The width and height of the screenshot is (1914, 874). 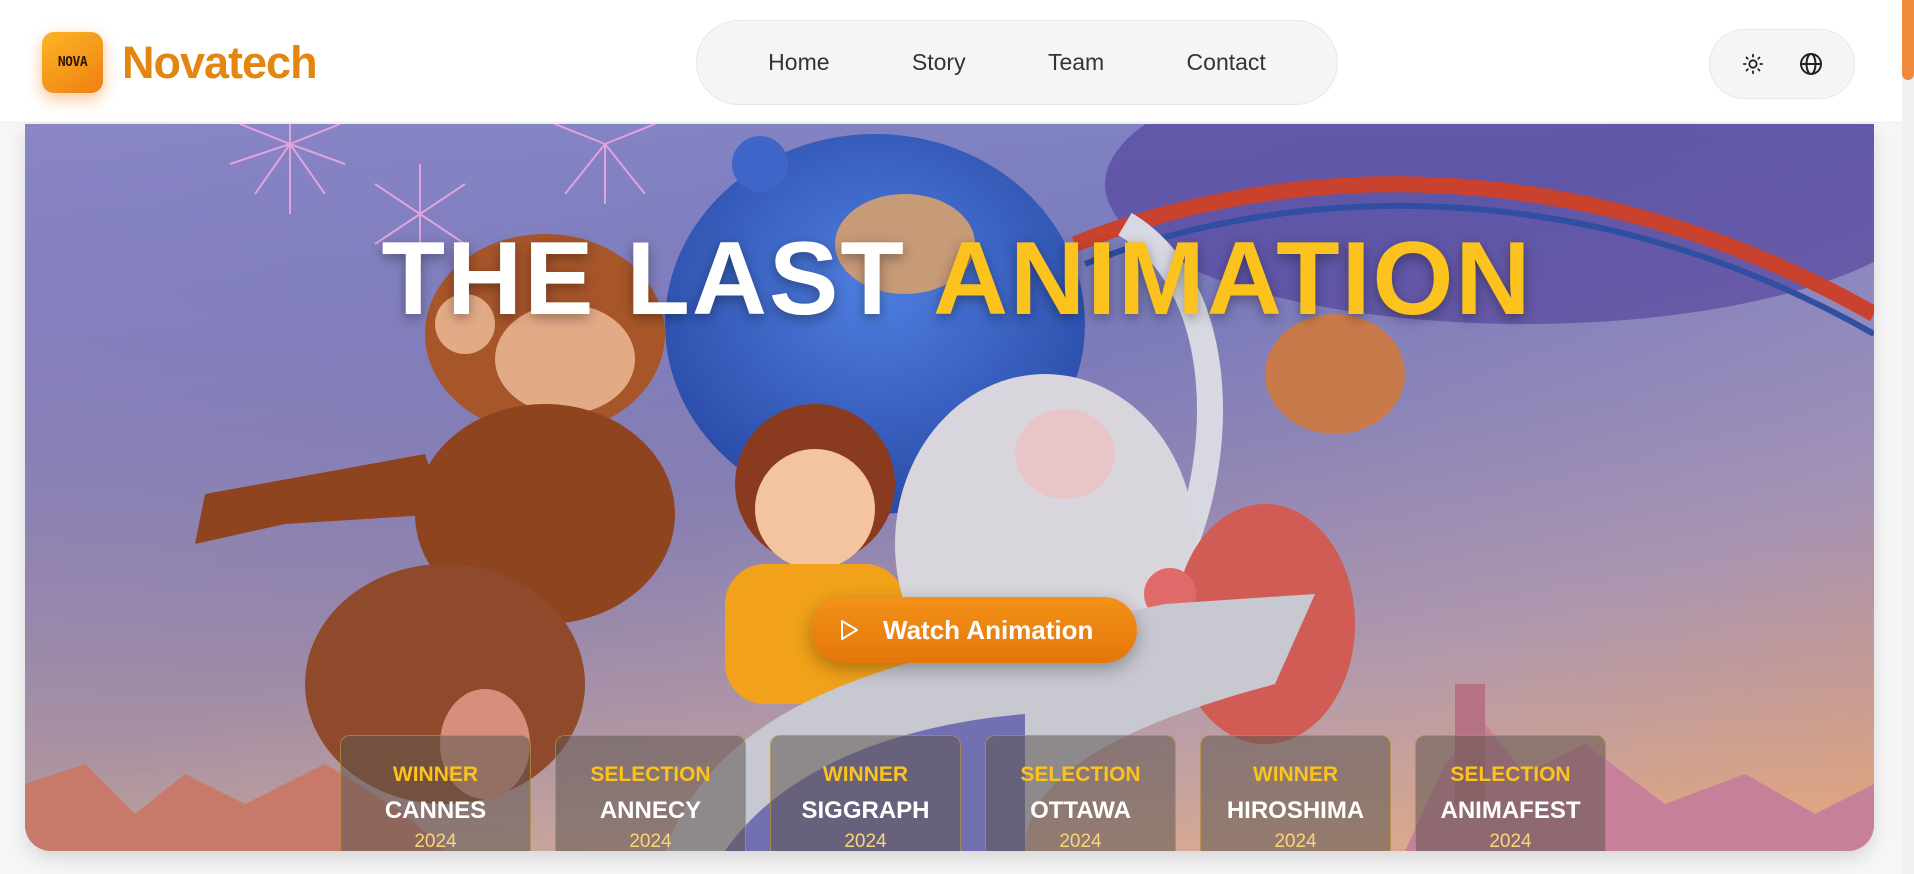 What do you see at coordinates (1080, 810) in the screenshot?
I see `award-festival: OTTAWA` at bounding box center [1080, 810].